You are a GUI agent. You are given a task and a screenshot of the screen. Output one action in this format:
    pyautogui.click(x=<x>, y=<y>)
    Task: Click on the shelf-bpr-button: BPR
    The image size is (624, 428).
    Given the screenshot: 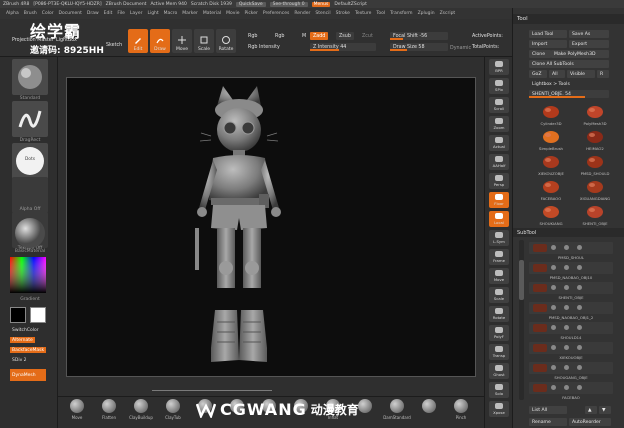 What is the action you would take?
    pyautogui.click(x=499, y=67)
    